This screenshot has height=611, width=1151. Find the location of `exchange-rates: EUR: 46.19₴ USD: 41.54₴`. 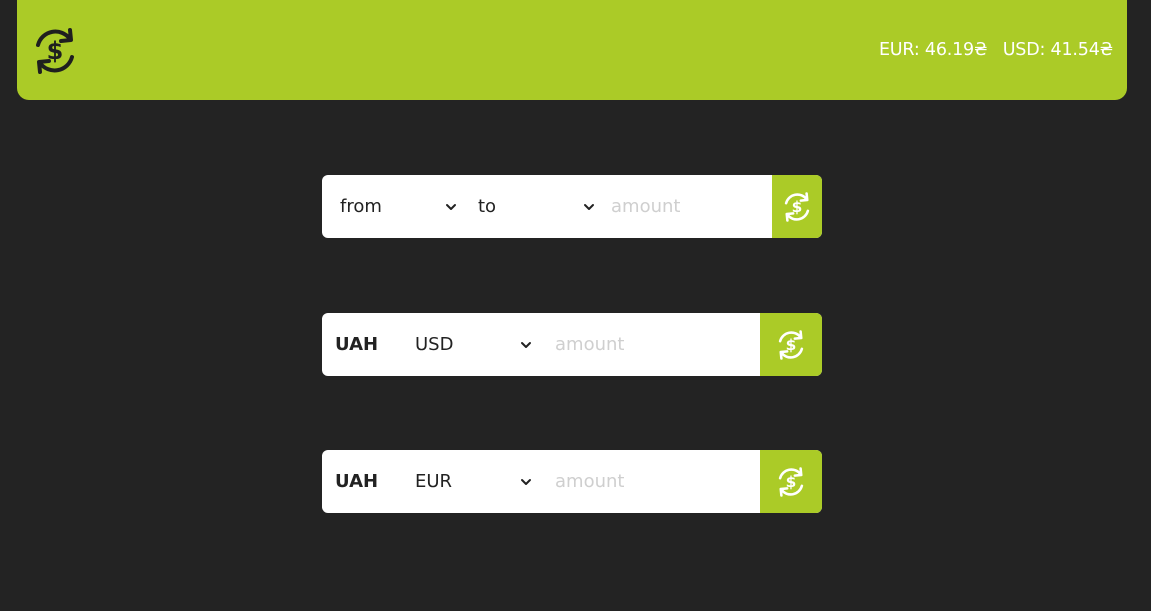

exchange-rates: EUR: 46.19₴ USD: 41.54₴ is located at coordinates (996, 50).